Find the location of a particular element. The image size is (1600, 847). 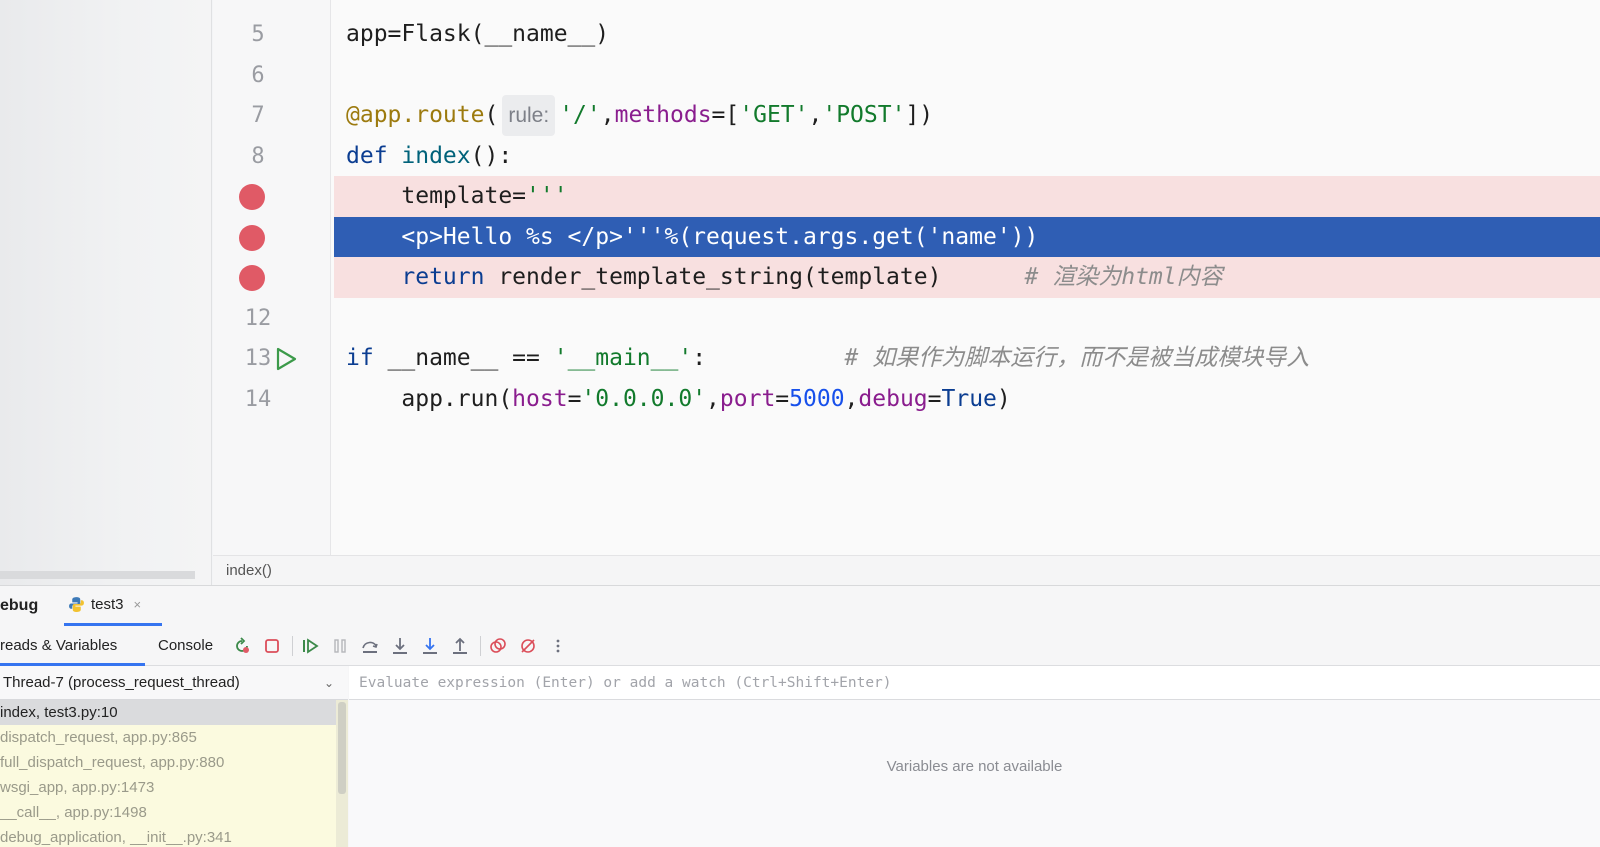

toolbar-separator is located at coordinates (292, 646).